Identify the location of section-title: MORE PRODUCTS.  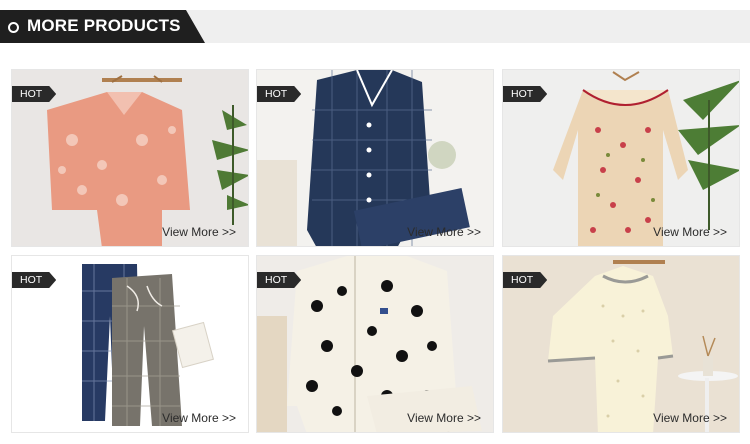
(104, 25).